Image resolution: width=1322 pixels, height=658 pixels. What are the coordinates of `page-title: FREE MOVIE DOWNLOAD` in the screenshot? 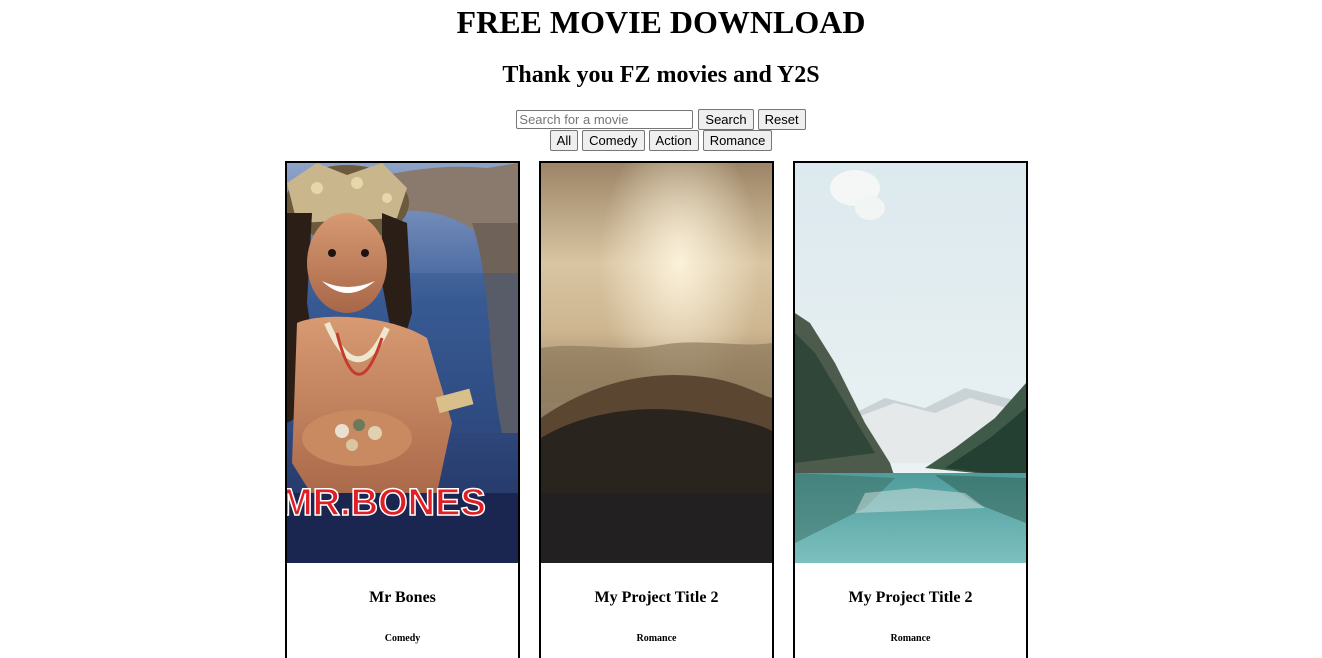 It's located at (661, 22).